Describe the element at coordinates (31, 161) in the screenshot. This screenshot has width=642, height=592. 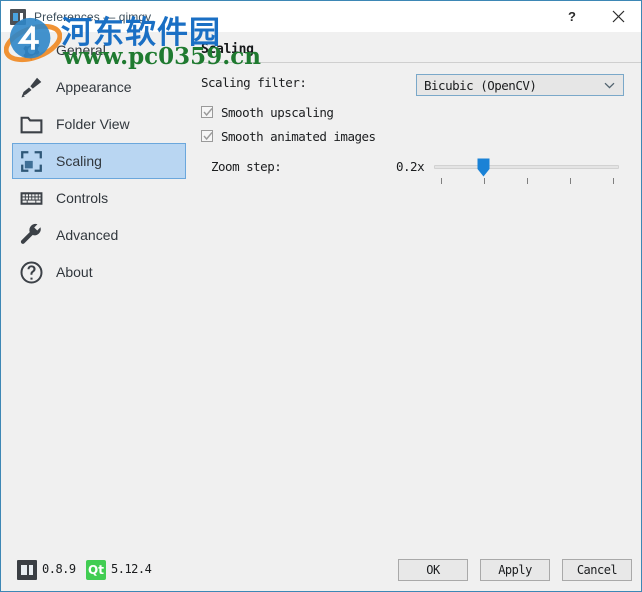
I see `scaling-icon` at that location.